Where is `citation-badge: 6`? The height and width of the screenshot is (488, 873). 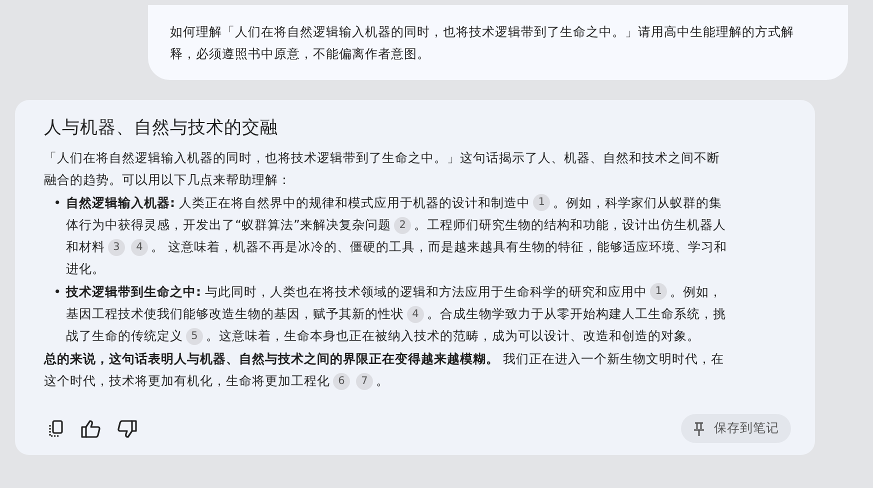 citation-badge: 6 is located at coordinates (341, 381).